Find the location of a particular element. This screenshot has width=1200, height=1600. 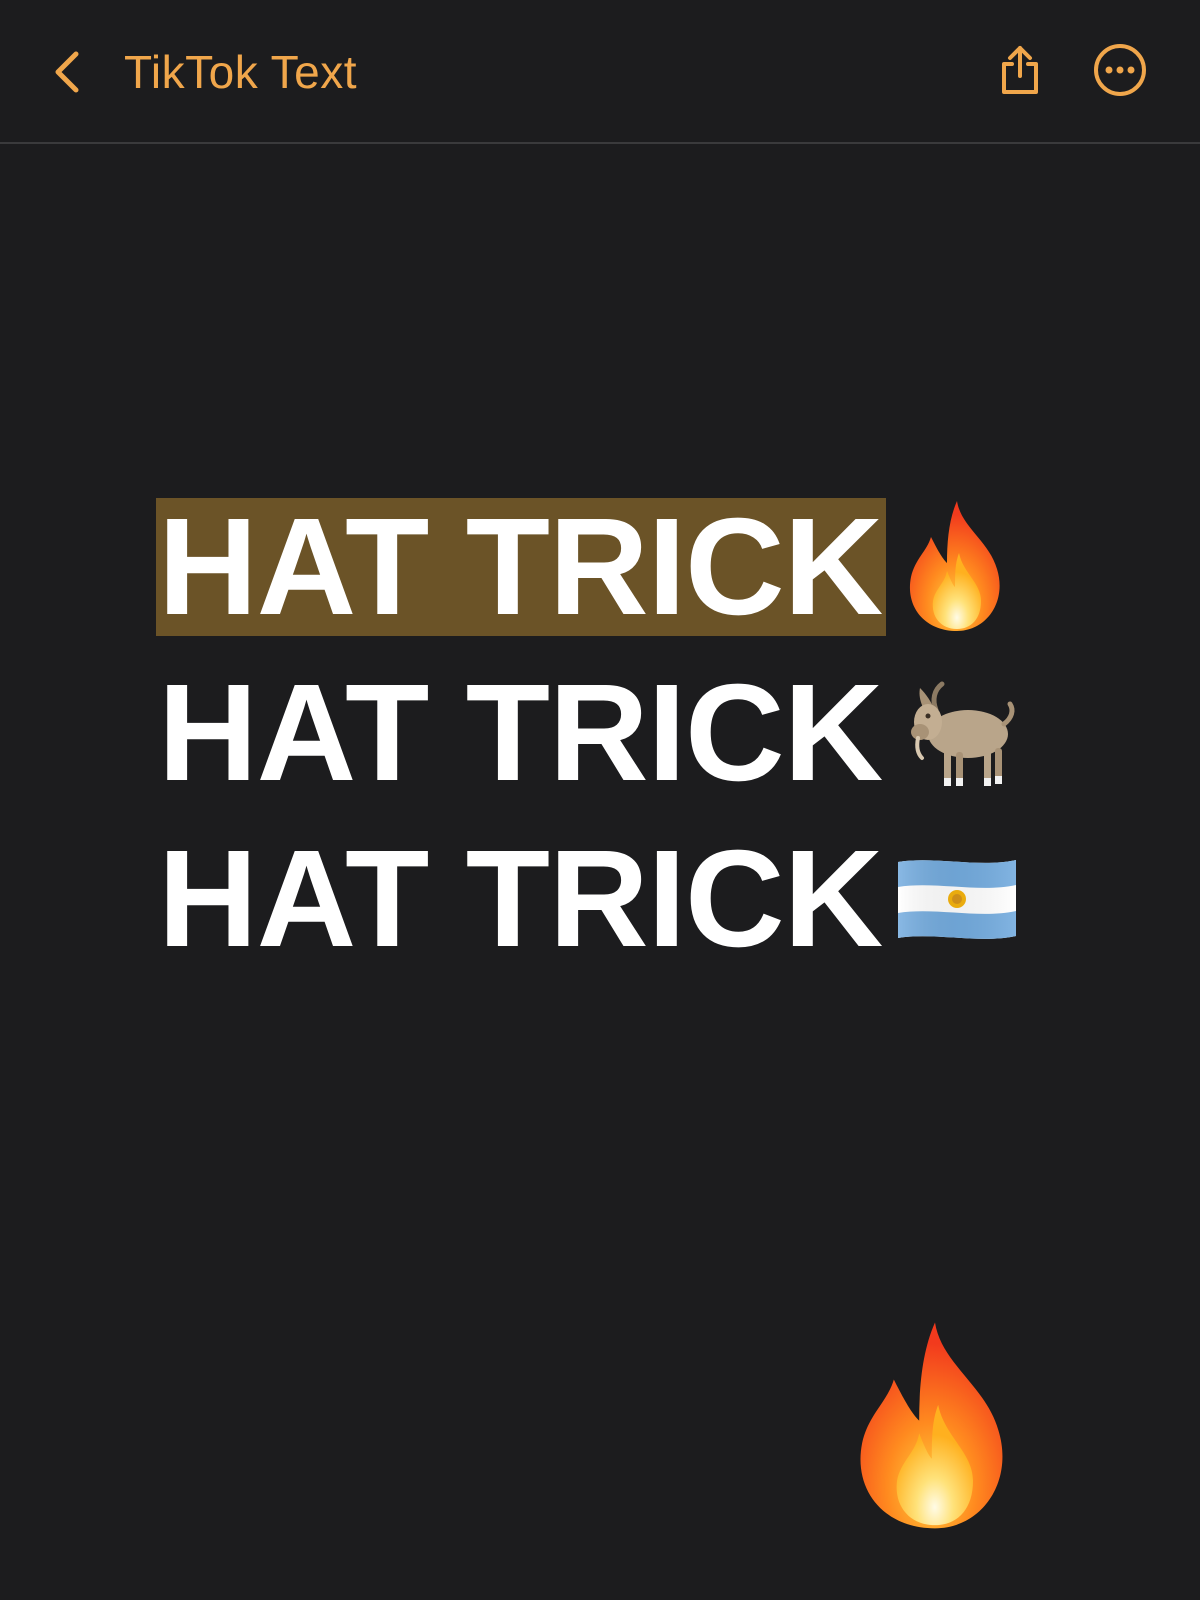

highlighted-text: HAT TRICK is located at coordinates (521, 567).